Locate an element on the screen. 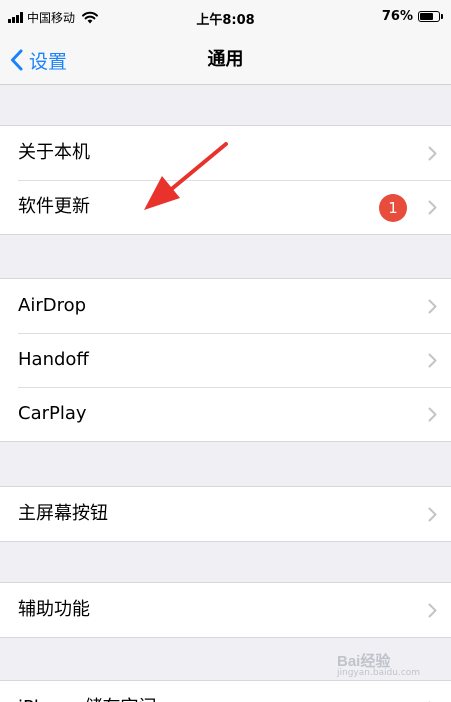 This screenshot has height=702, width=451. settings-group-accessibility: 辅助功能 is located at coordinates (225, 610).